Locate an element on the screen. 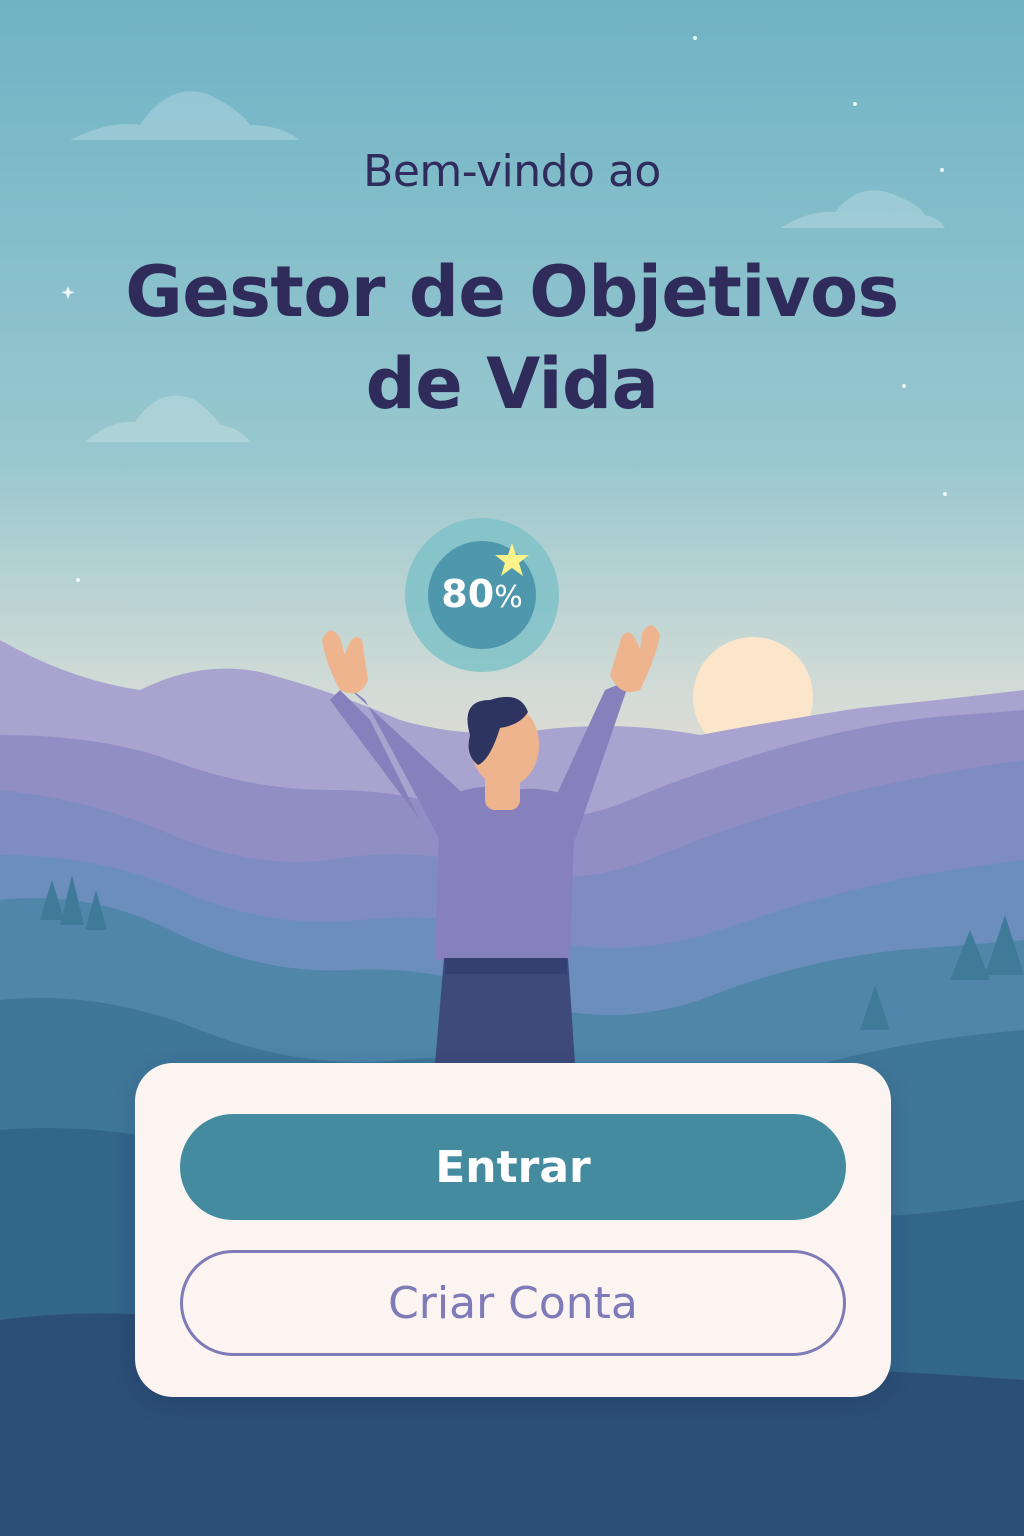 This screenshot has width=1024, height=1536. app-title: Gestor de Objetivos de Vida is located at coordinates (512, 338).